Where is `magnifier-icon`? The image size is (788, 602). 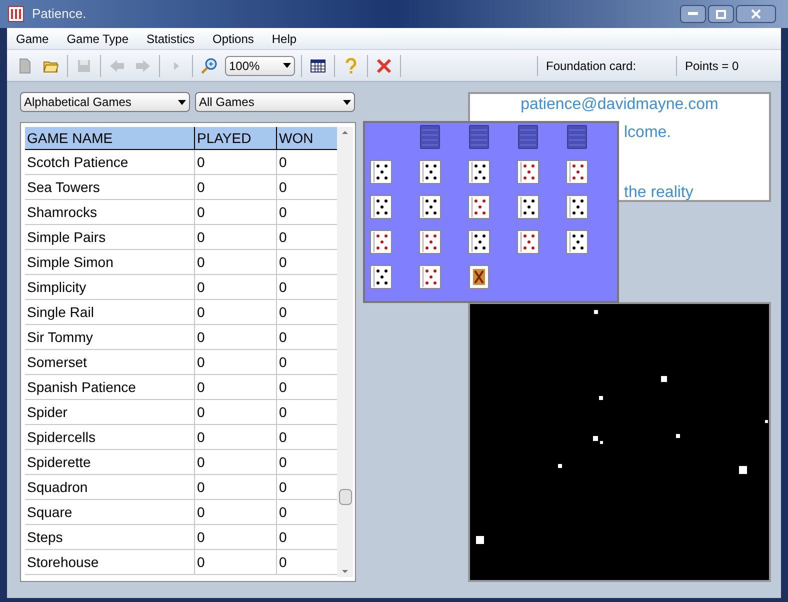 magnifier-icon is located at coordinates (209, 66).